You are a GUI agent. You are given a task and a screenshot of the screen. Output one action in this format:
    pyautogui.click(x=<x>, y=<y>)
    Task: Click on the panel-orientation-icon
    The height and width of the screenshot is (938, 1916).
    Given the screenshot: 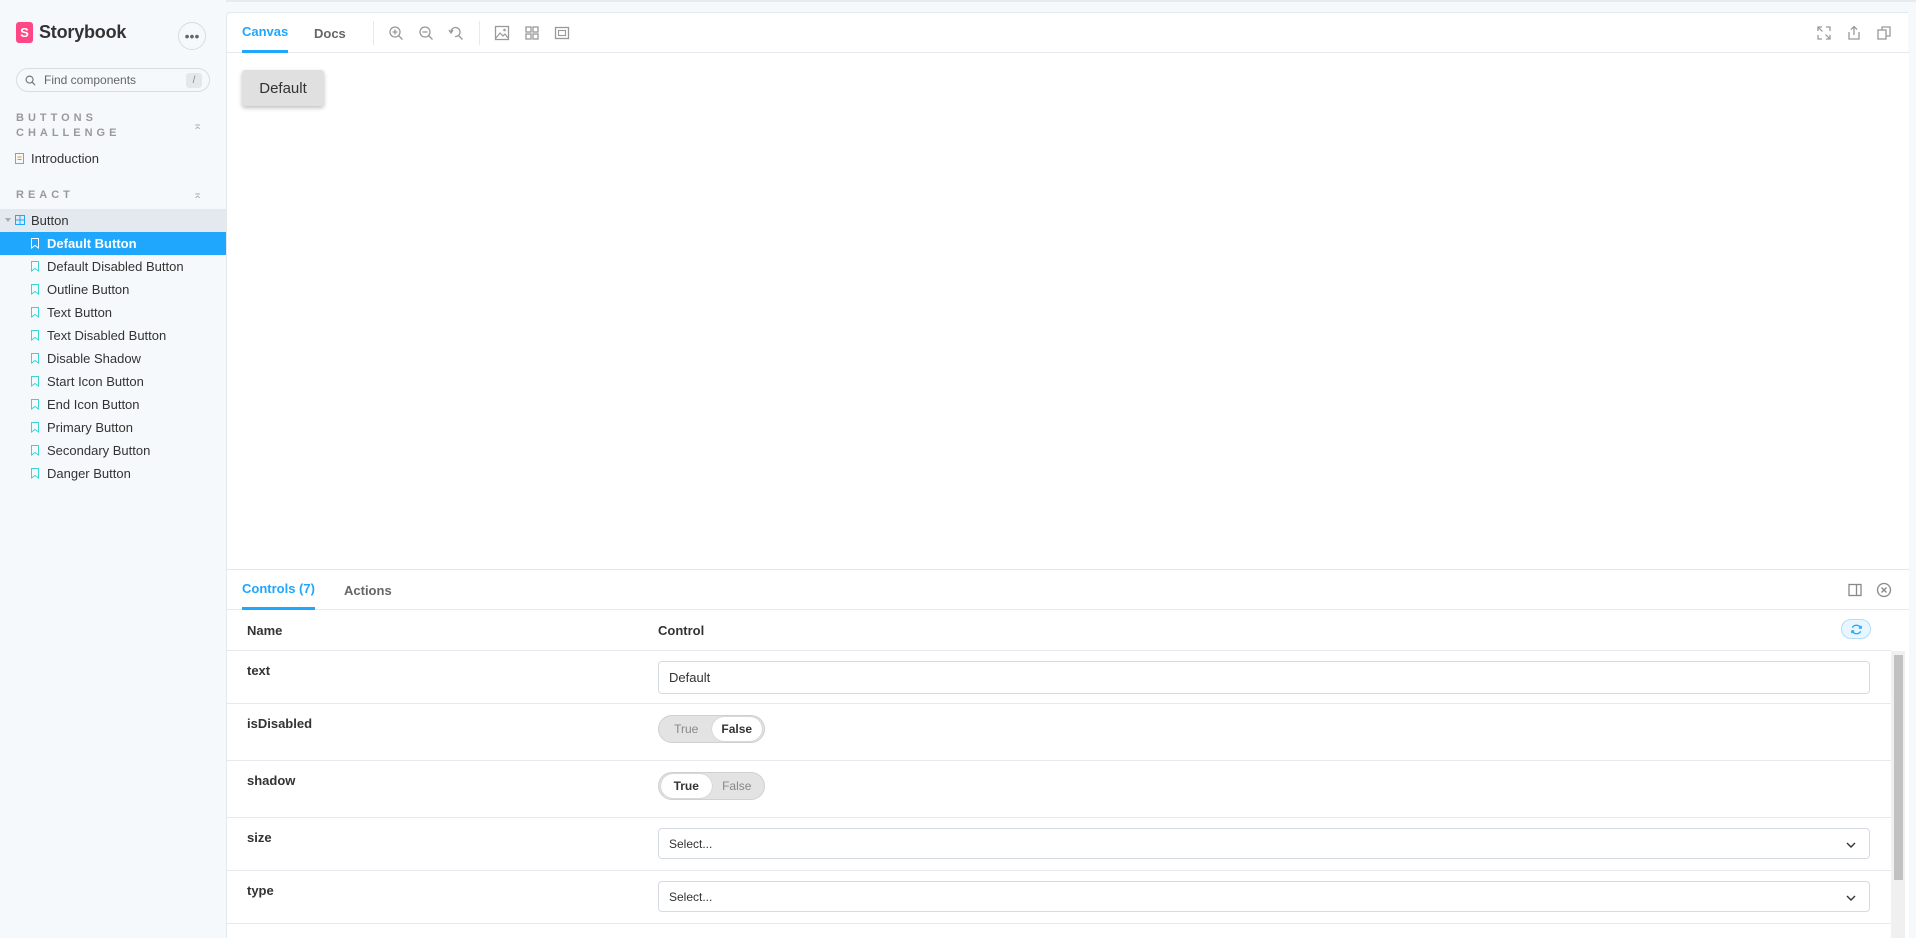 What is the action you would take?
    pyautogui.click(x=1855, y=590)
    